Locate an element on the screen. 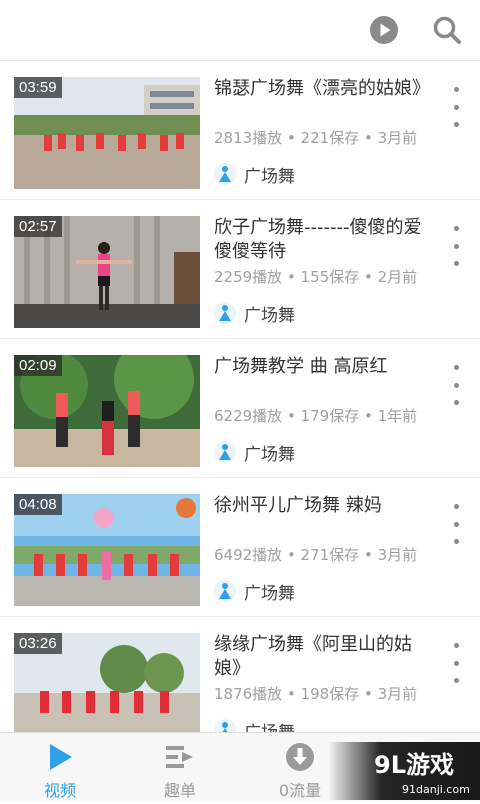 This screenshot has height=804, width=480. search-button is located at coordinates (447, 30).